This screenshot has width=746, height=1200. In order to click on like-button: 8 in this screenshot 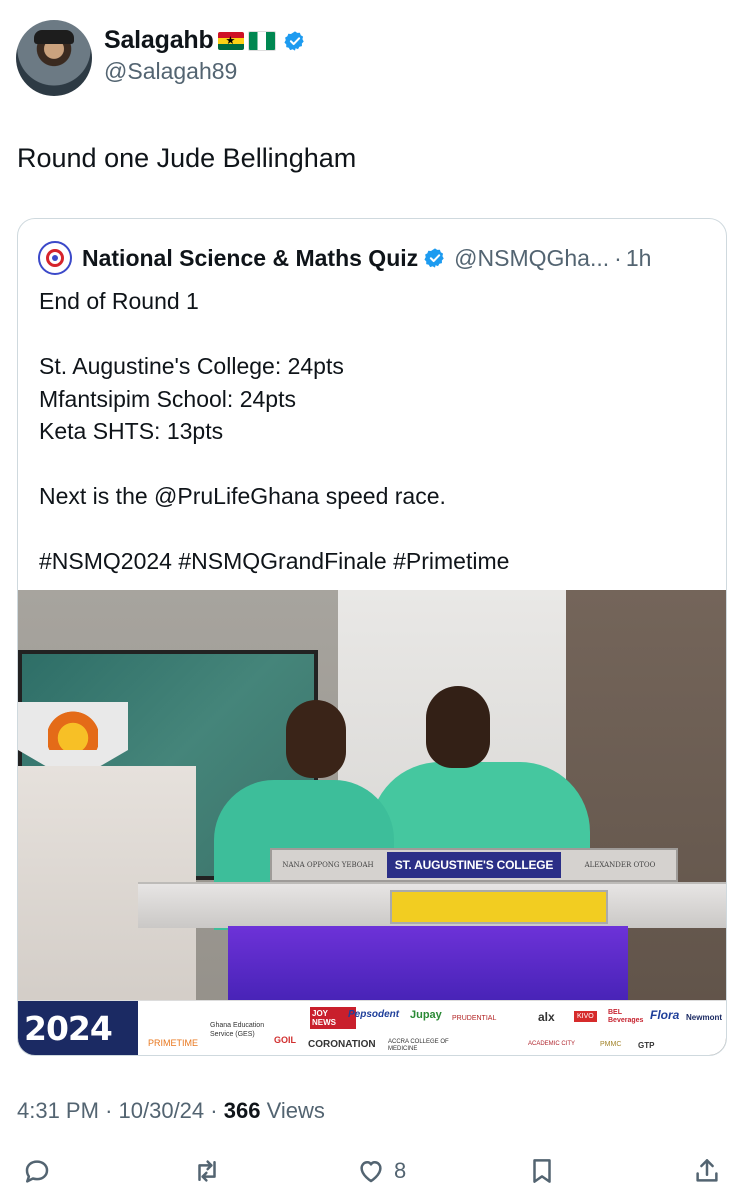, I will do `click(381, 1171)`.